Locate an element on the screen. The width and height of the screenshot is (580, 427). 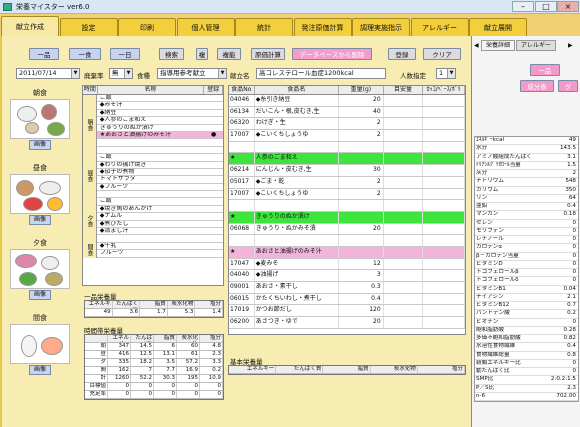
nutrient-name: ｴﾈﾙｷﾞｰkcal is located at coordinates (490, 140).